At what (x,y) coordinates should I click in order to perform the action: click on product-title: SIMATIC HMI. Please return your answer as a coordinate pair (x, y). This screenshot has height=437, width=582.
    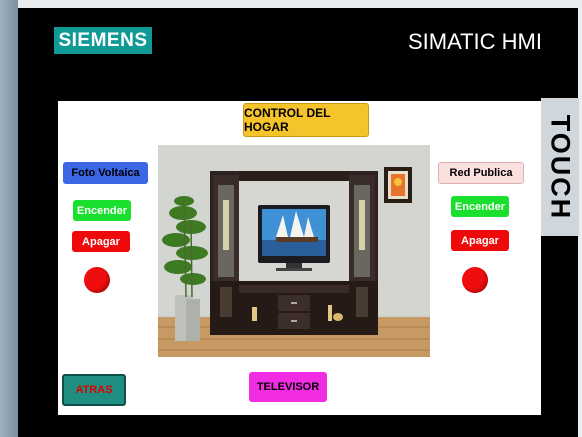
    Looking at the image, I should click on (474, 41).